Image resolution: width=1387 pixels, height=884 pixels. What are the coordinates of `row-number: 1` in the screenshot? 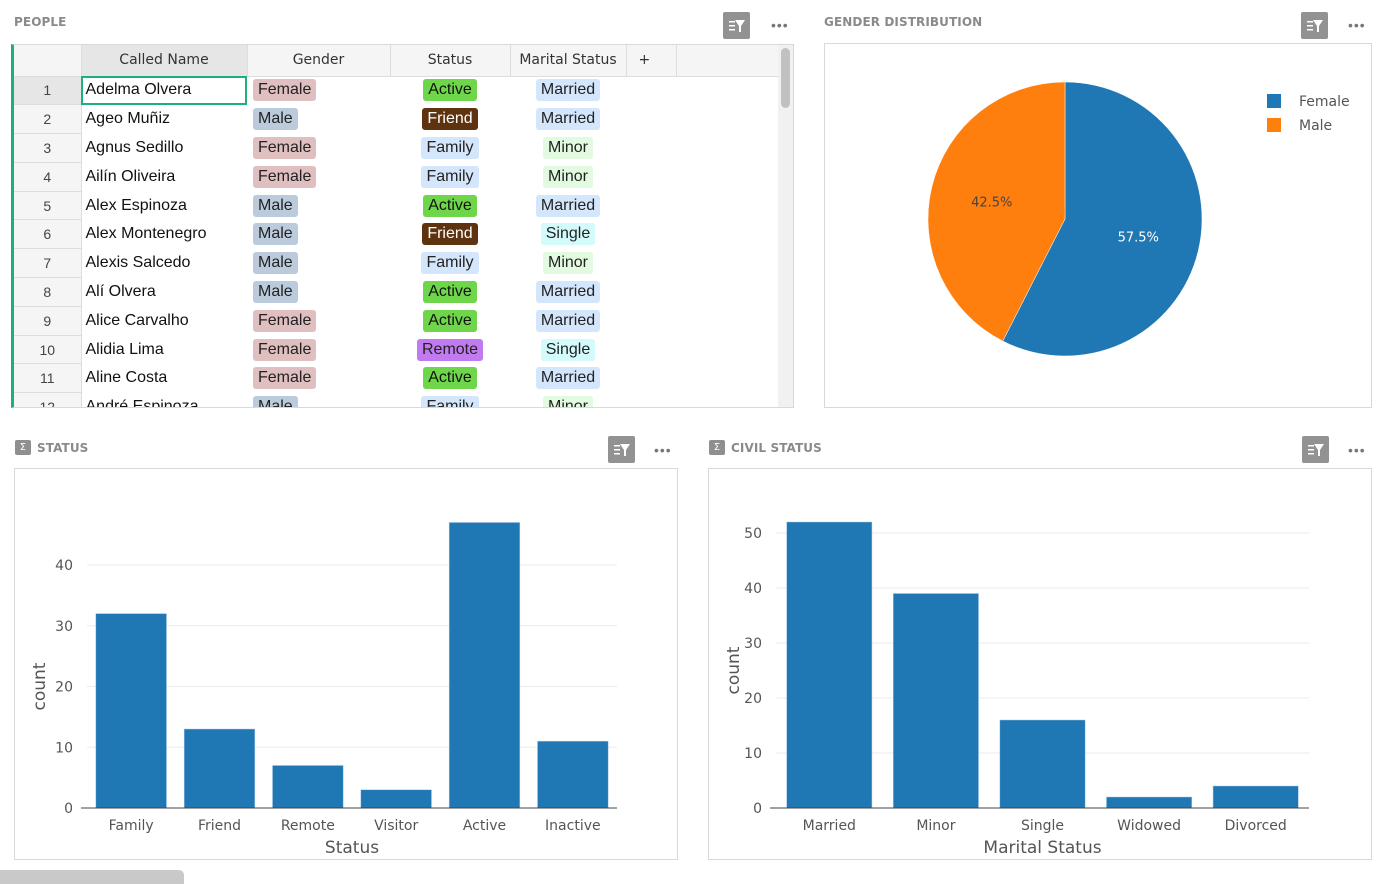 It's located at (48, 91).